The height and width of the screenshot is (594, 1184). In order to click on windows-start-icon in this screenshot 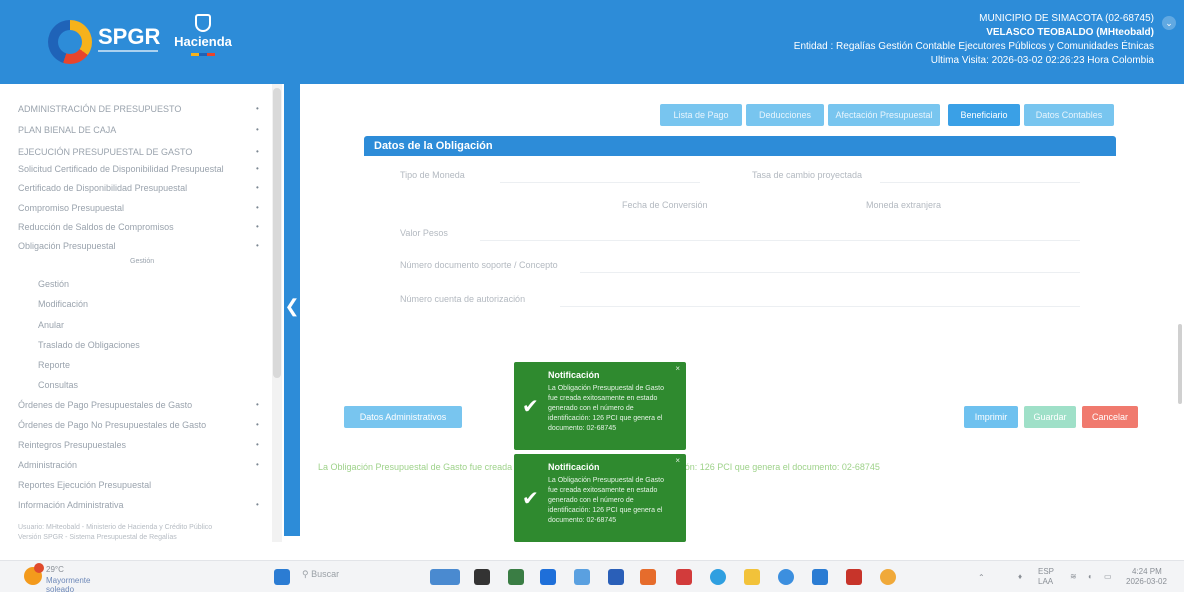, I will do `click(282, 577)`.